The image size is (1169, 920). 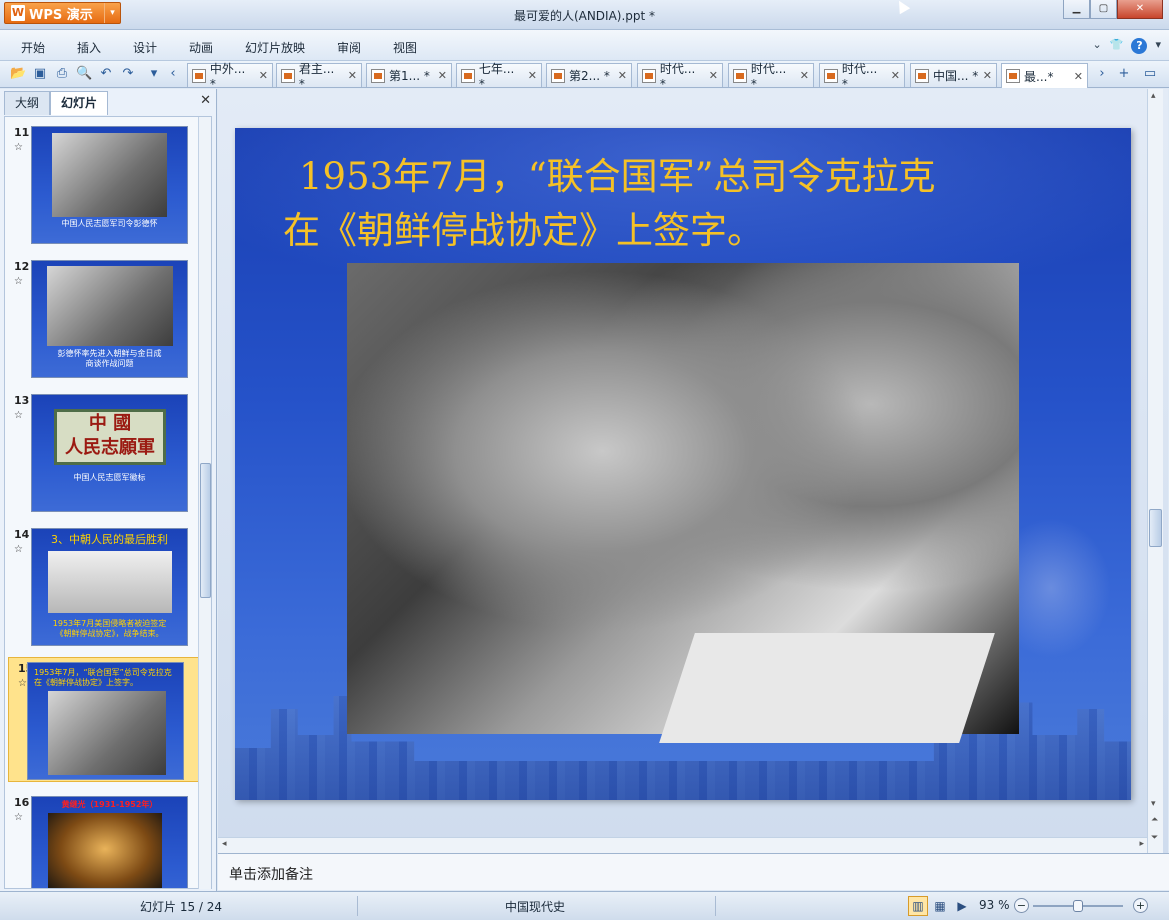 I want to click on zoom-slider-handle, so click(x=1078, y=906).